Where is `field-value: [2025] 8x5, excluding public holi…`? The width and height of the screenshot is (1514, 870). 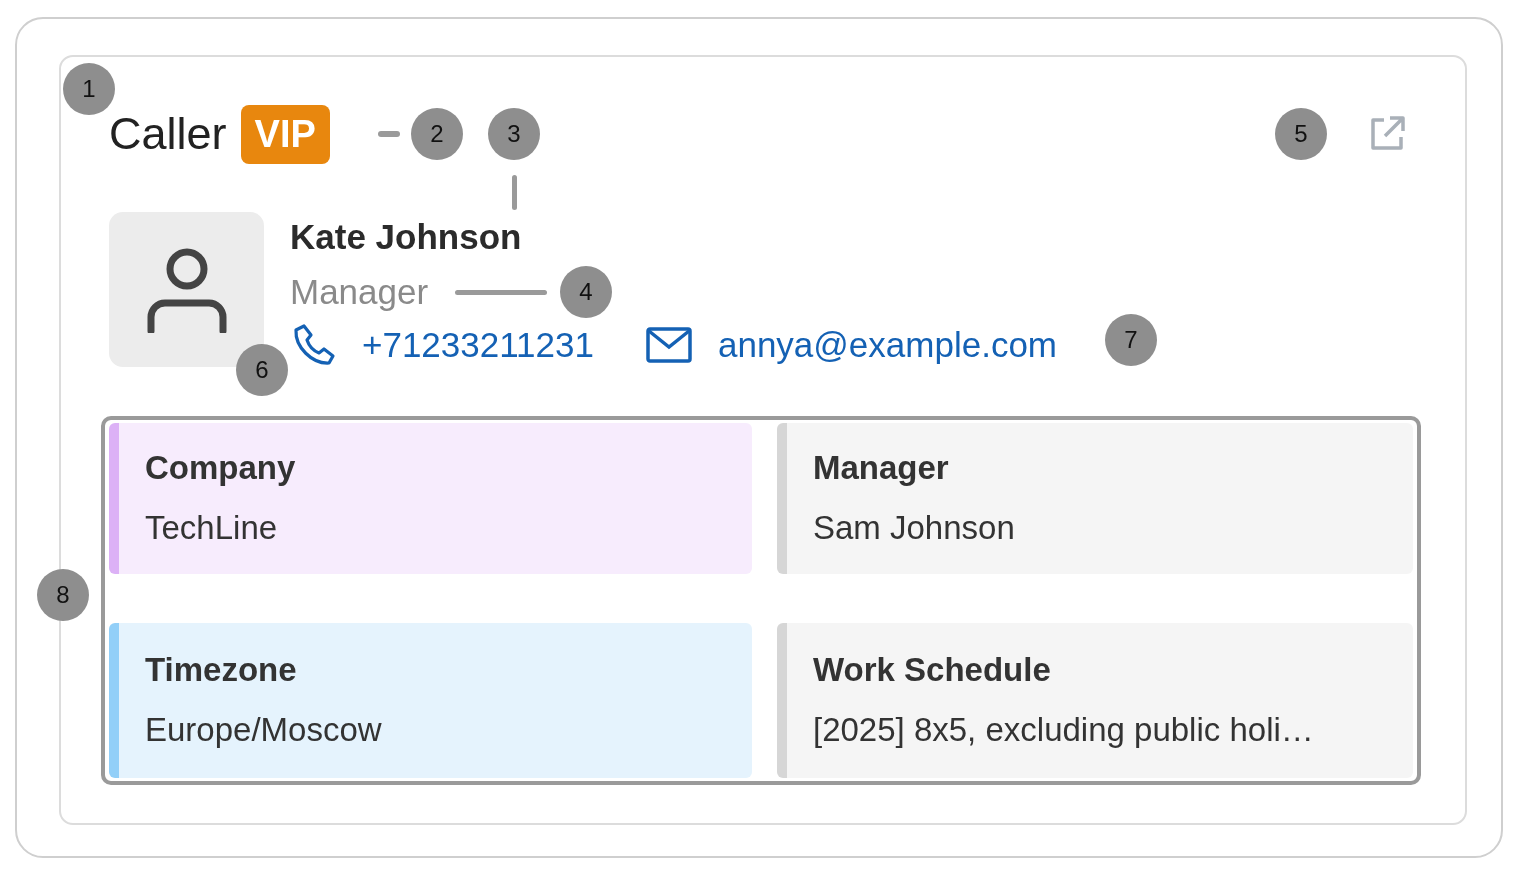
field-value: [2025] 8x5, excluding public holi… is located at coordinates (1064, 730).